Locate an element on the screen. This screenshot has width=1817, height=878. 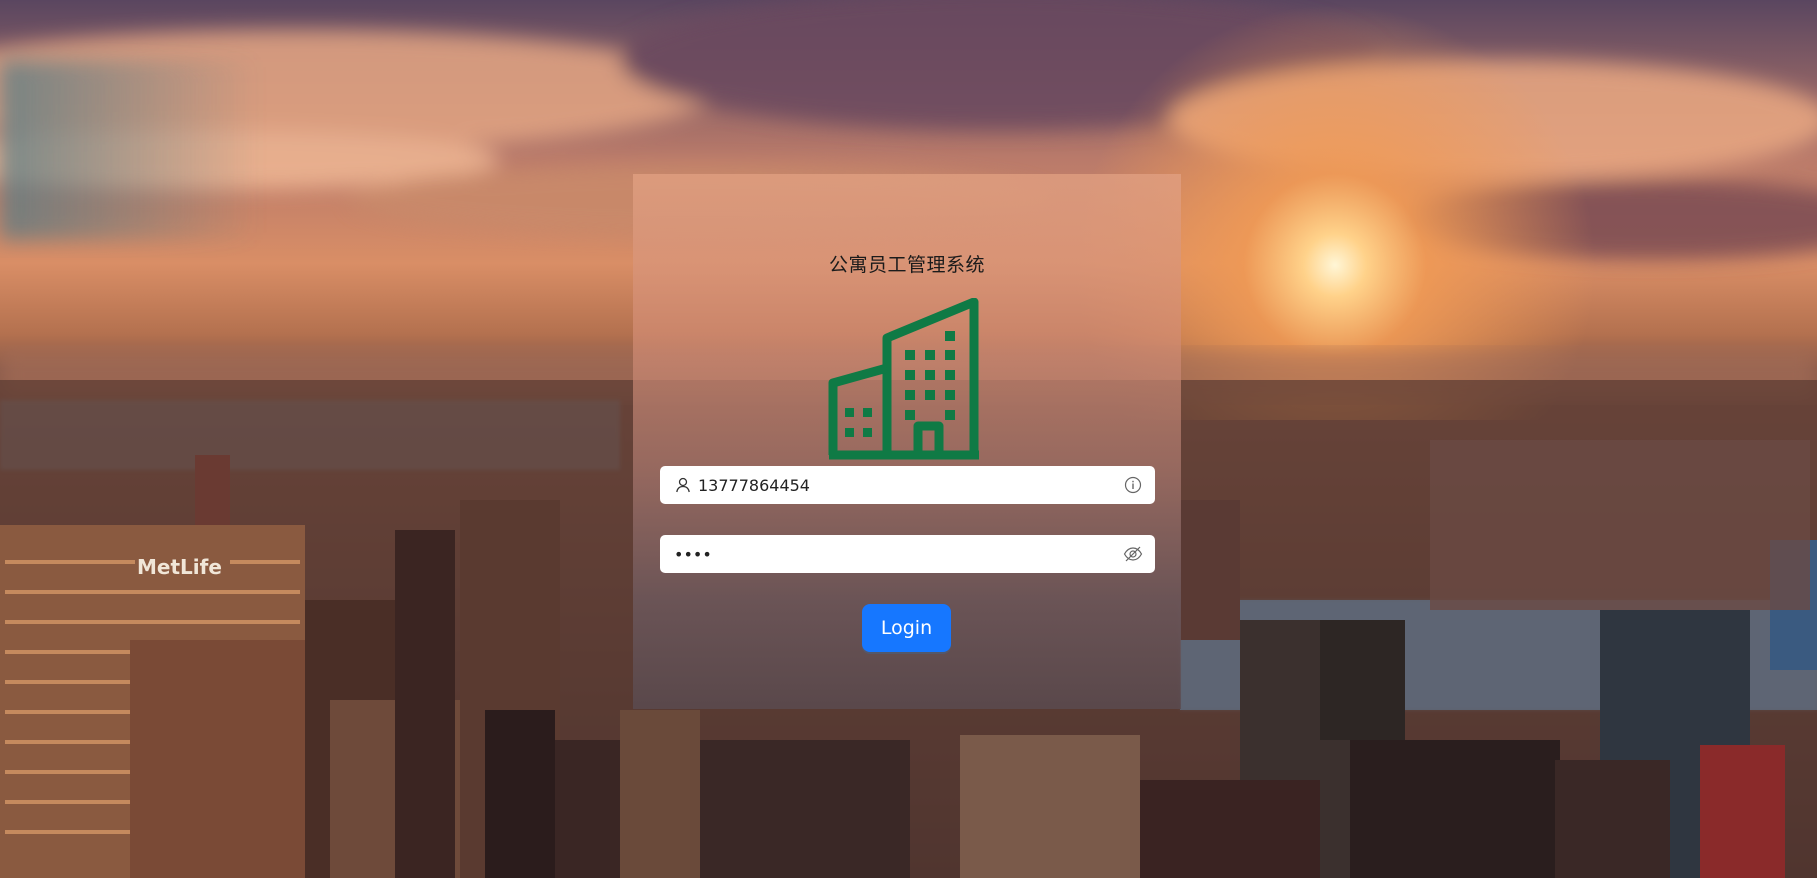
login-button: Login is located at coordinates (906, 628).